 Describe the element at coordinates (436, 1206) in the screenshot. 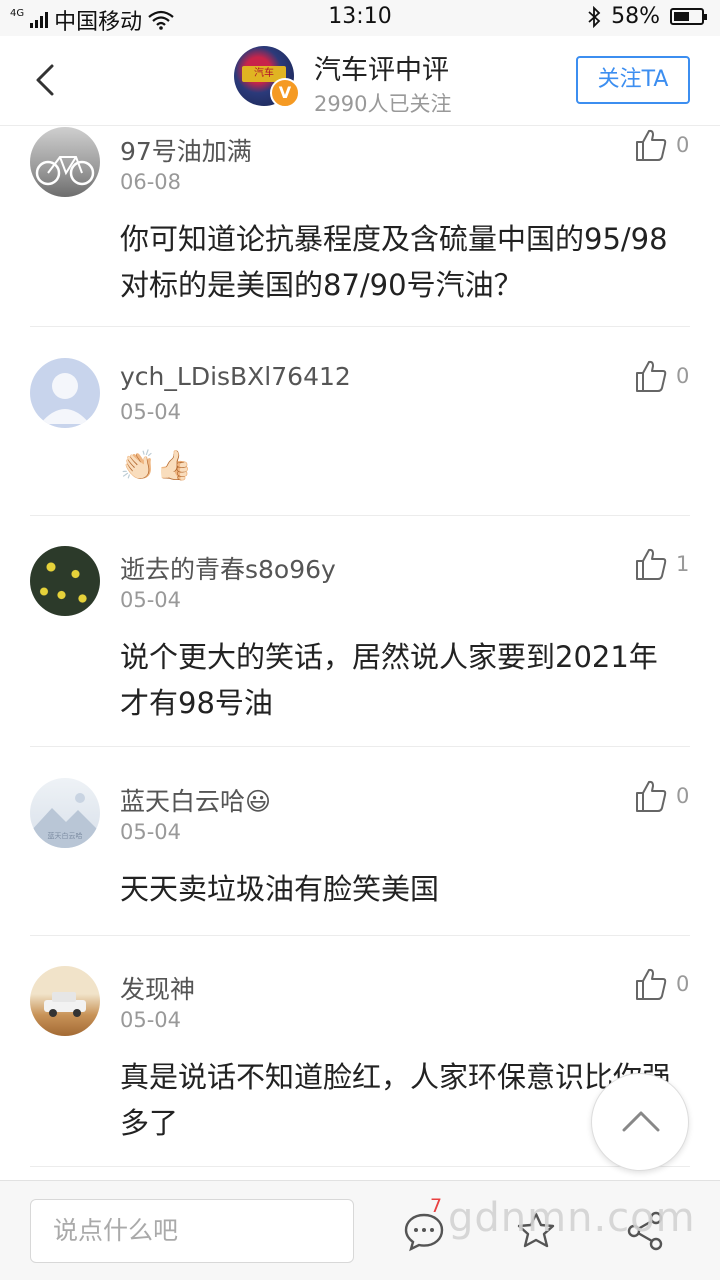

I see `comment-count-badge: 7` at that location.